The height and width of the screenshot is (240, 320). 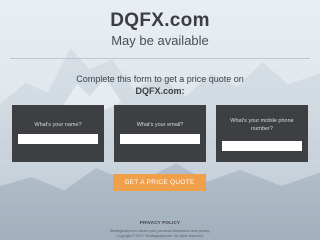 I want to click on name-input, so click(x=58, y=139).